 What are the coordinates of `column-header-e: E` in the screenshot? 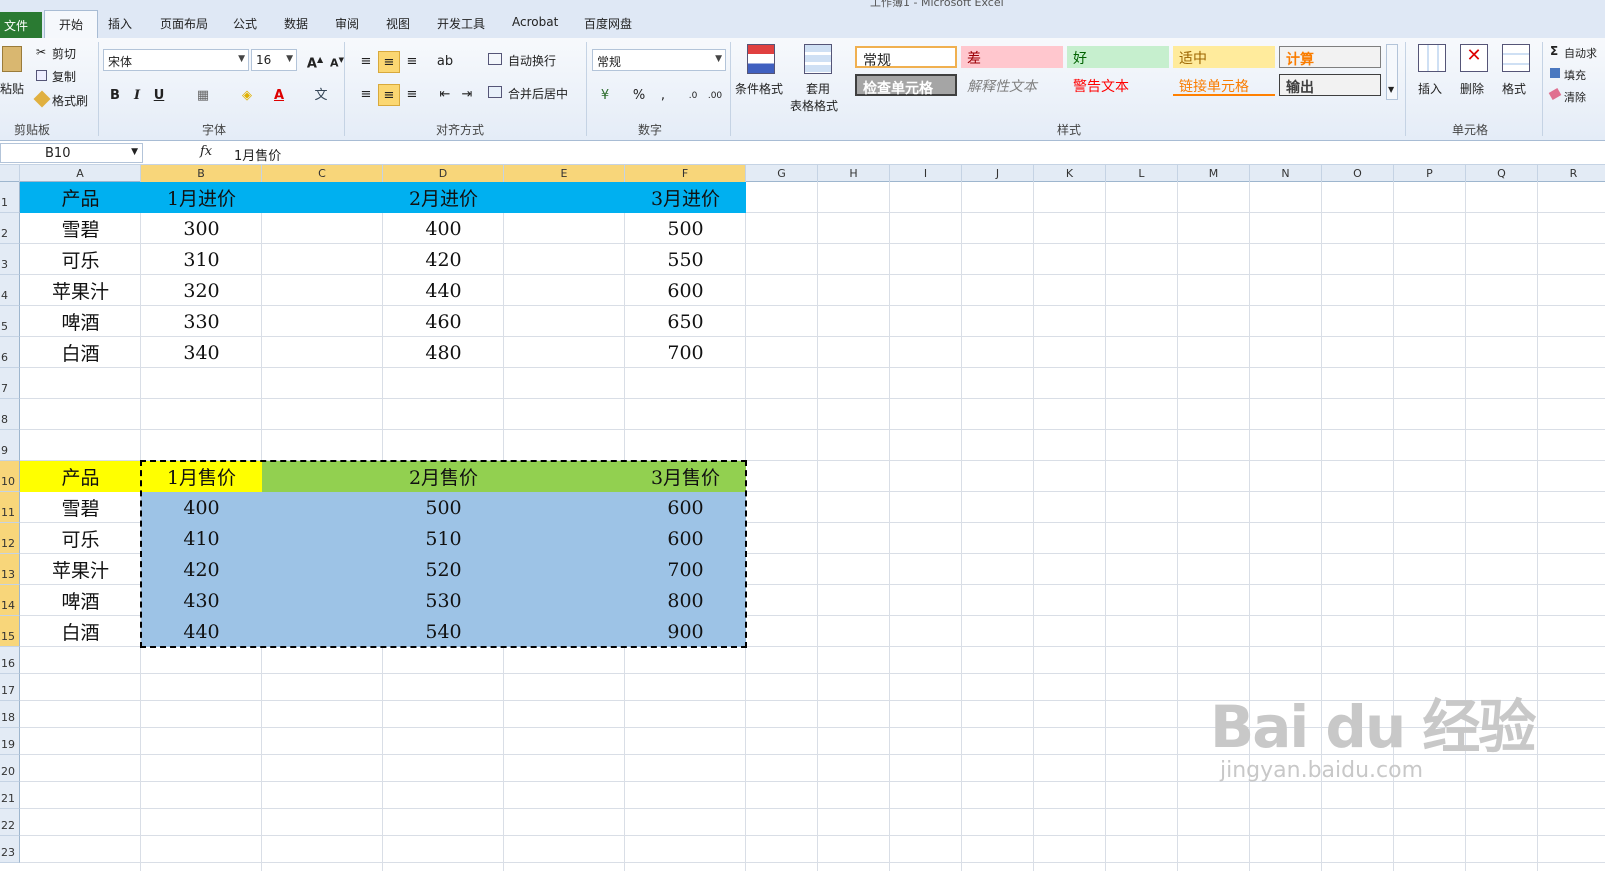 It's located at (564, 173).